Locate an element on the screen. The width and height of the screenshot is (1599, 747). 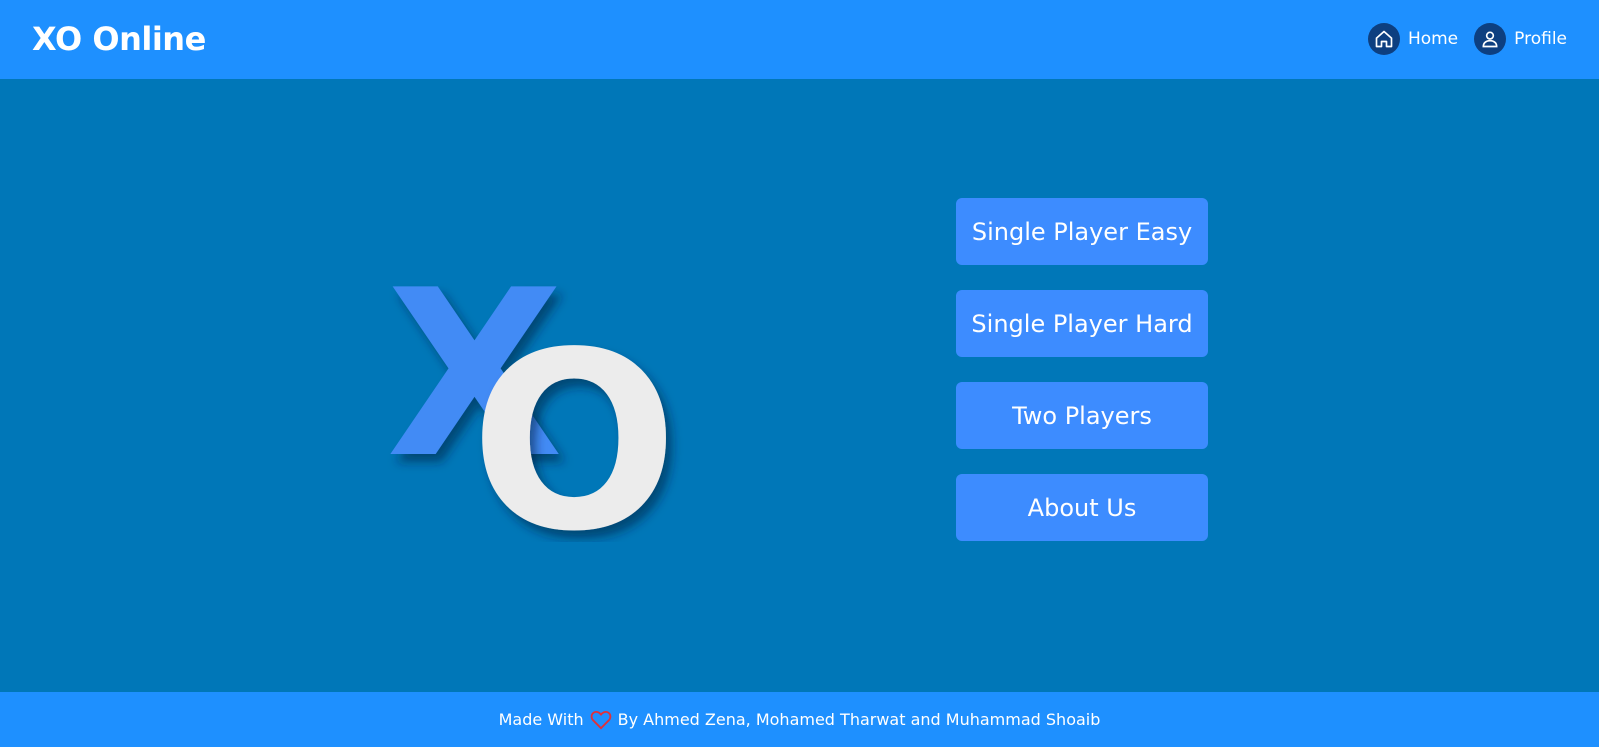
single-player-hard-button: Single Player Hard is located at coordinates (1082, 323).